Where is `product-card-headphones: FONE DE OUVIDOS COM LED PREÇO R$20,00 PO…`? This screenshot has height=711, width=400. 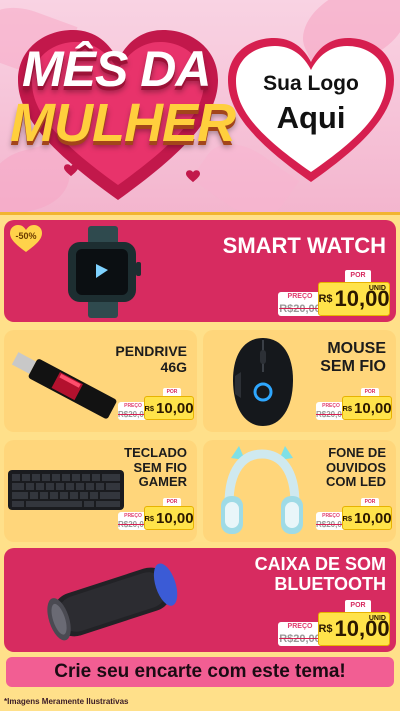 product-card-headphones: FONE DE OUVIDOS COM LED PREÇO R$20,00 PO… is located at coordinates (299, 491).